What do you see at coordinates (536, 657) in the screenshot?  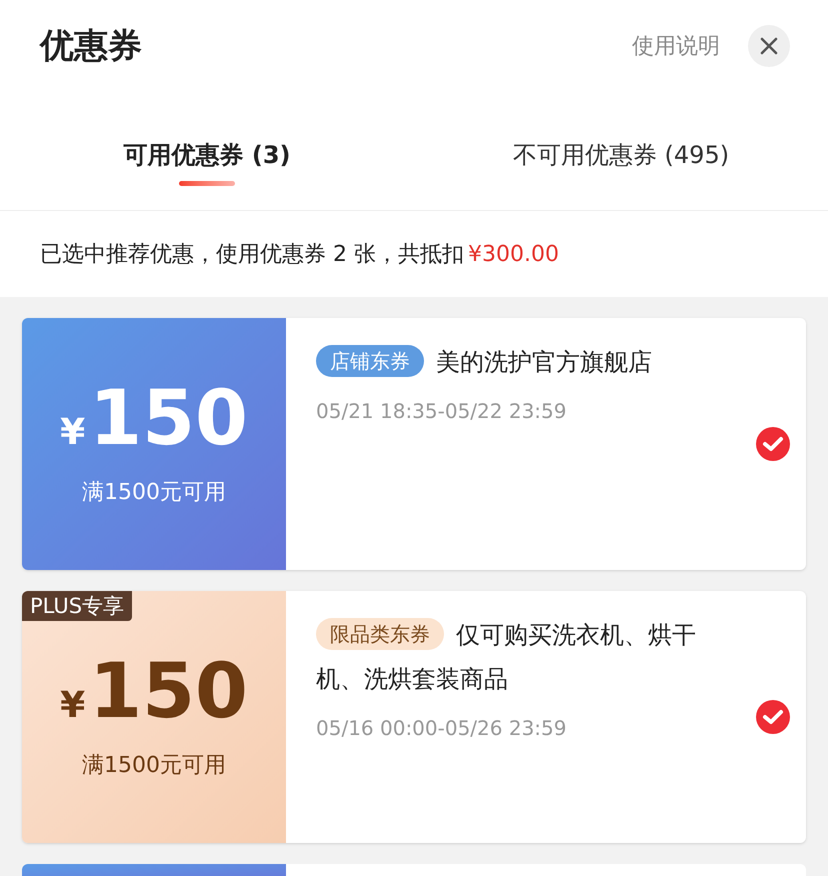 I see `coupon-title: 限品类东券 仅可购买洗衣机、烘干机、洗烘套装商品` at bounding box center [536, 657].